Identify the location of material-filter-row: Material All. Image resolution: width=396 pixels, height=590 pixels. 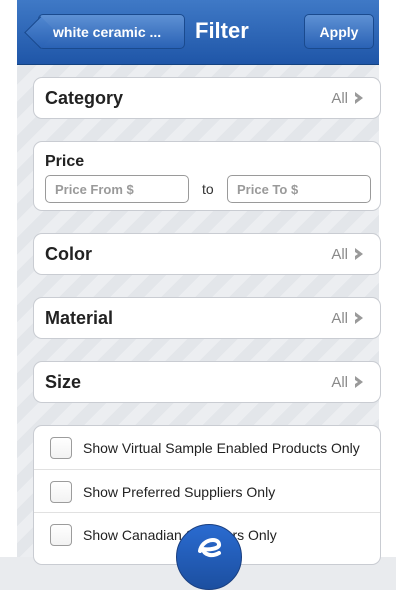
(207, 318).